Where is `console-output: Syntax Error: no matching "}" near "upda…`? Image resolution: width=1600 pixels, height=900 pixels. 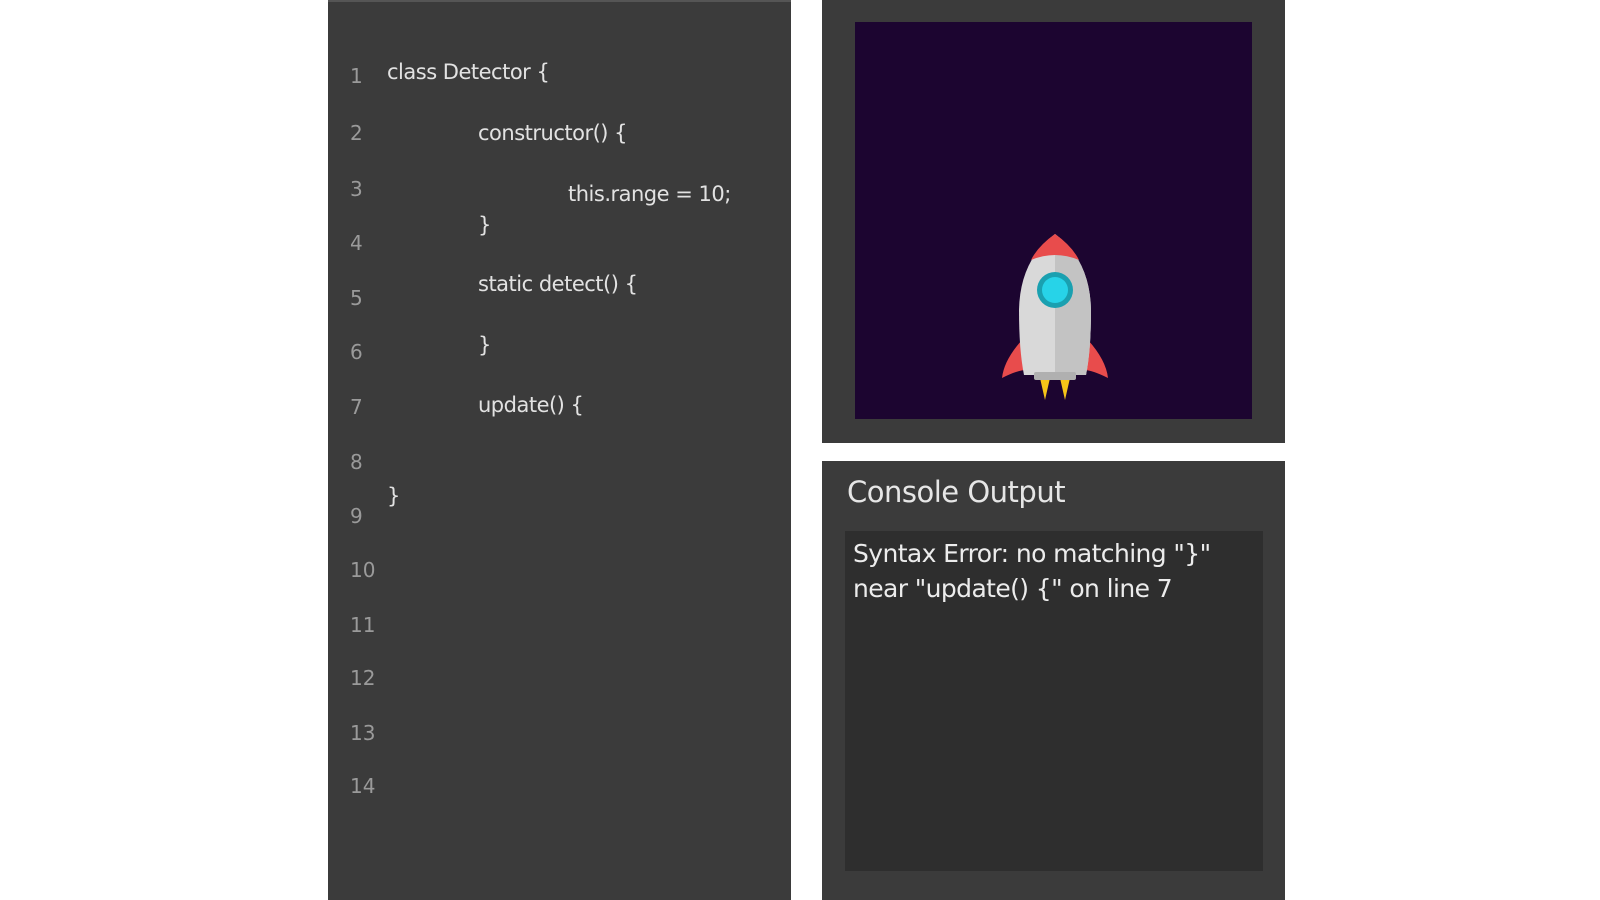 console-output: Syntax Error: no matching "}" near "upda… is located at coordinates (1054, 701).